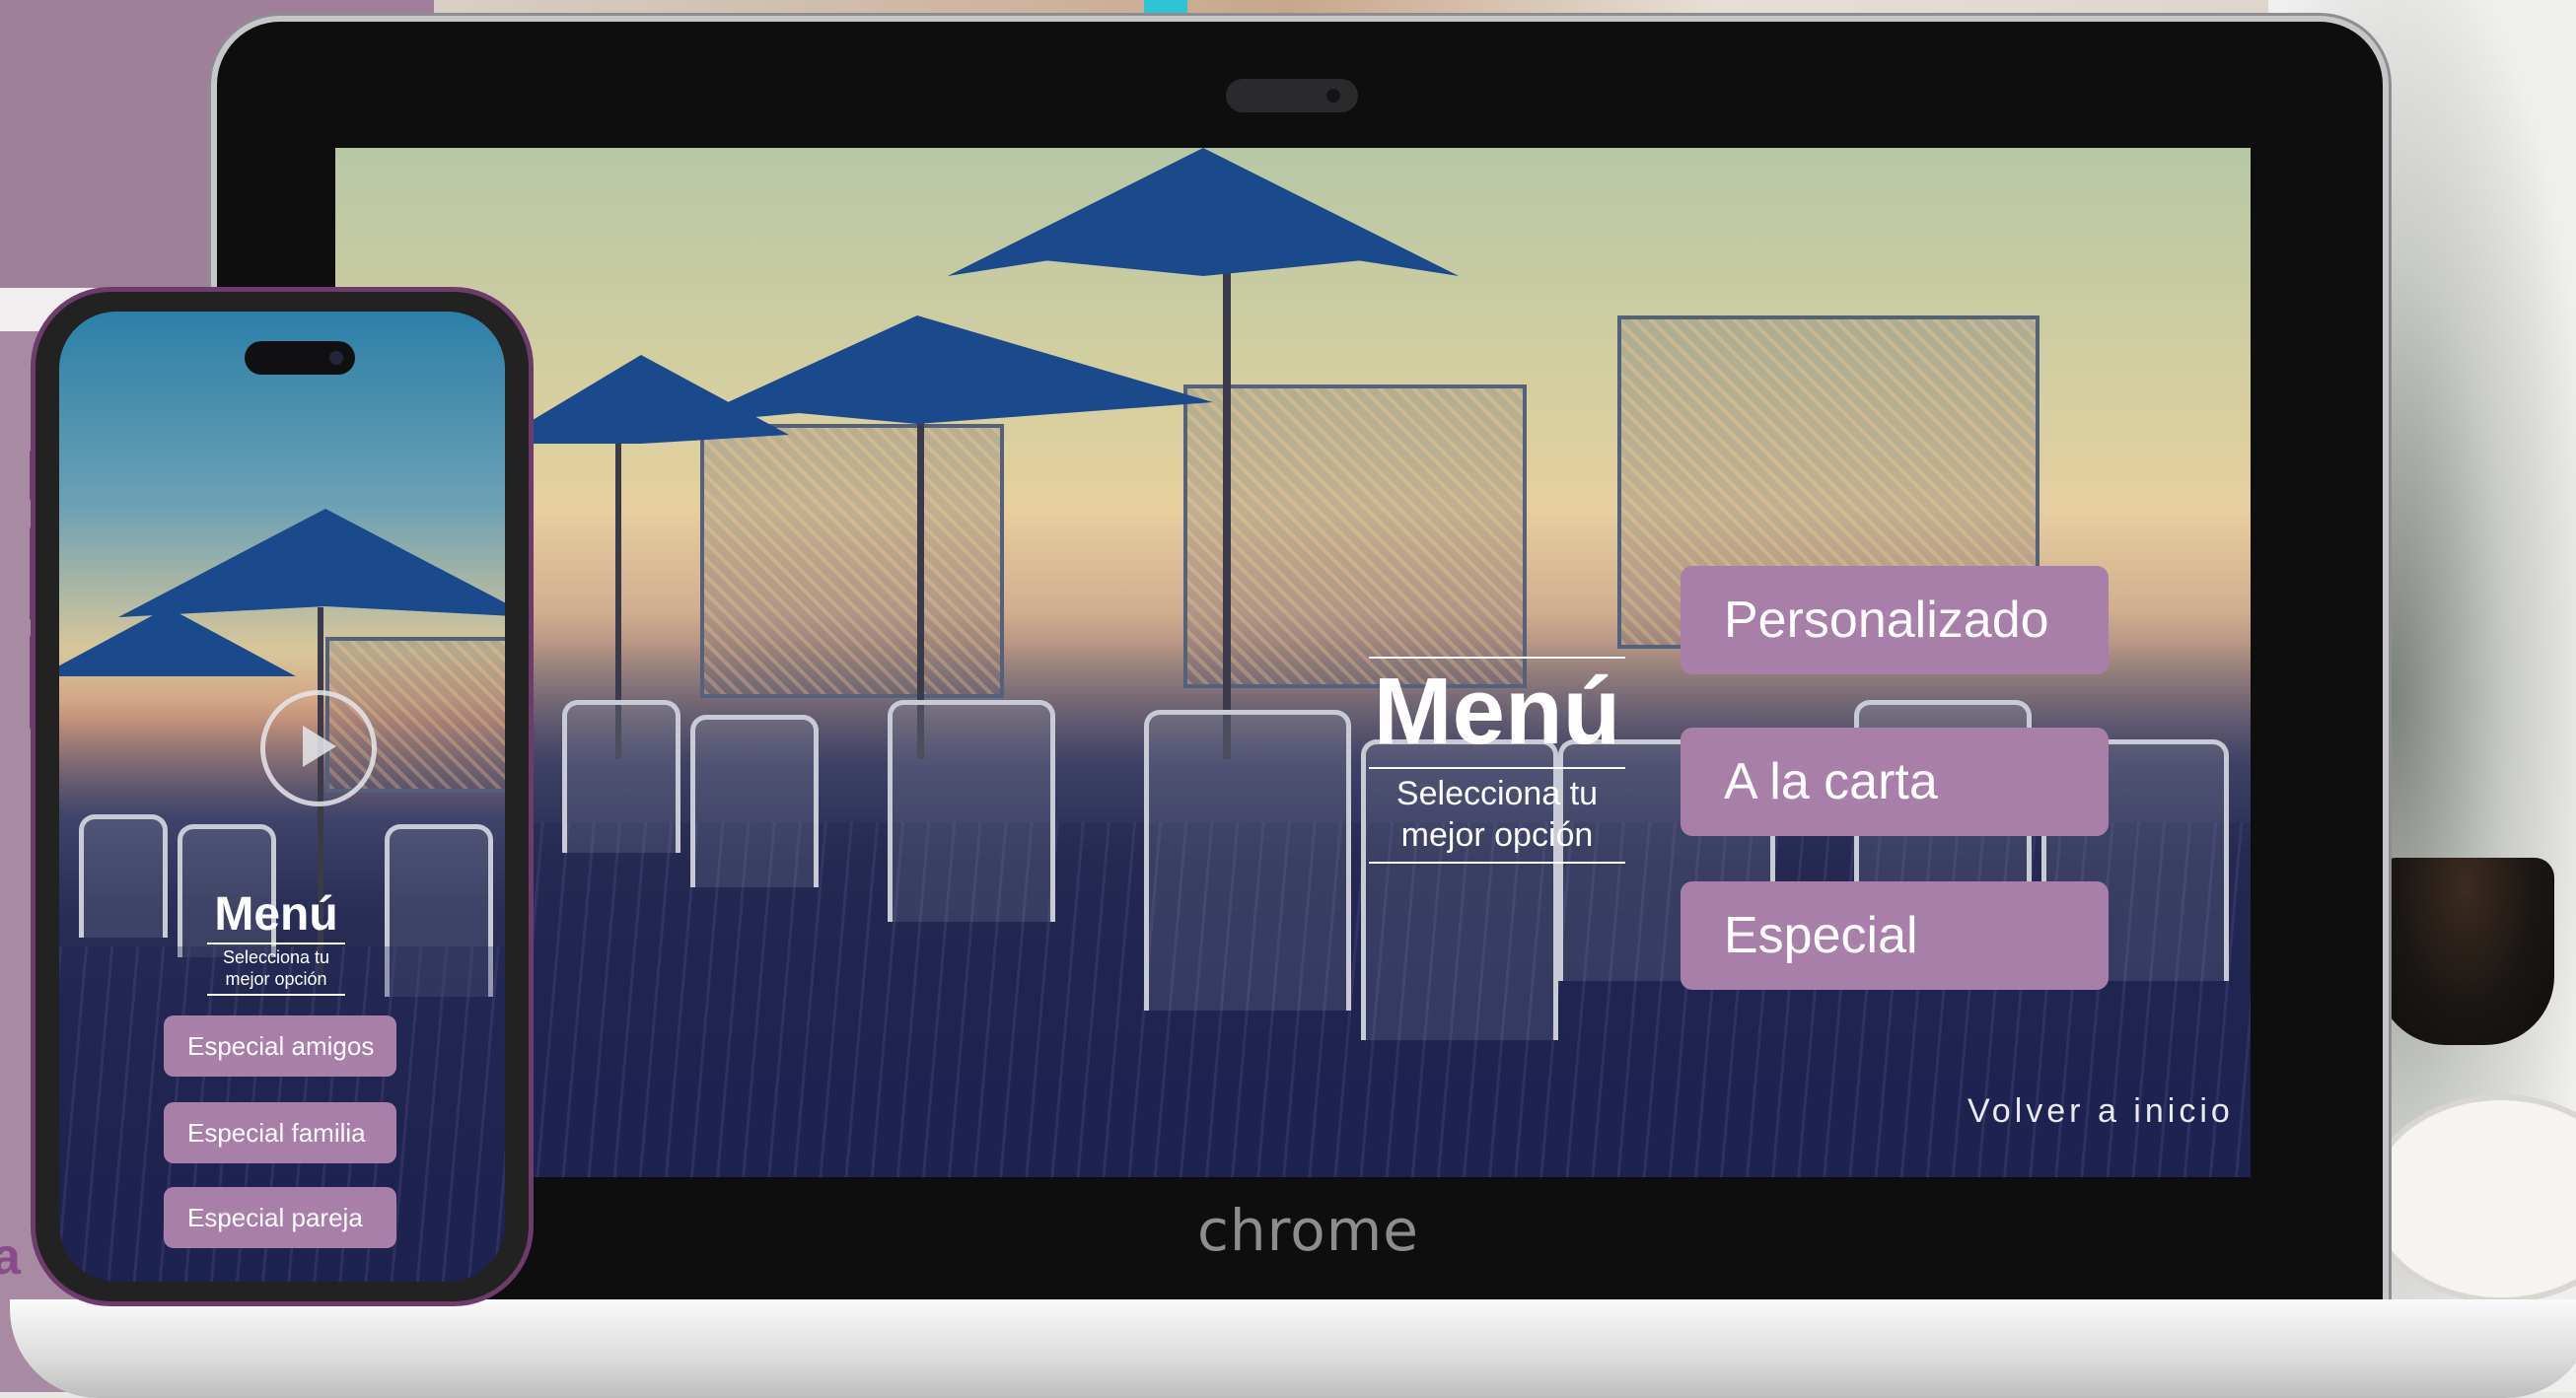  I want to click on menu-subtitle-line2: mejor opción, so click(1497, 835).